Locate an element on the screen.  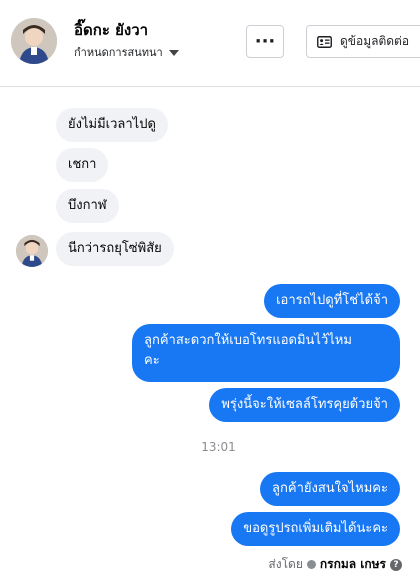
message-incoming: นีกว่ารถยุโซ่พิสัย is located at coordinates (115, 249).